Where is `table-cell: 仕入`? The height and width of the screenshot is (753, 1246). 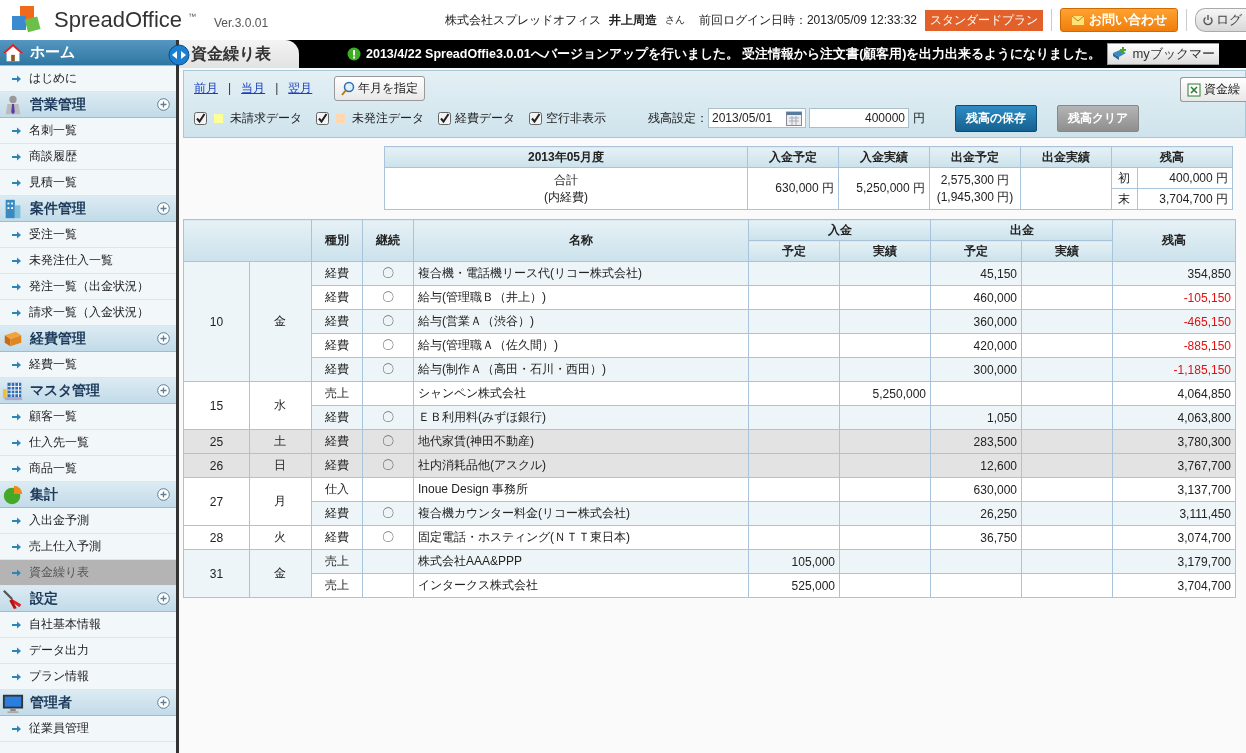
table-cell: 仕入 is located at coordinates (337, 489).